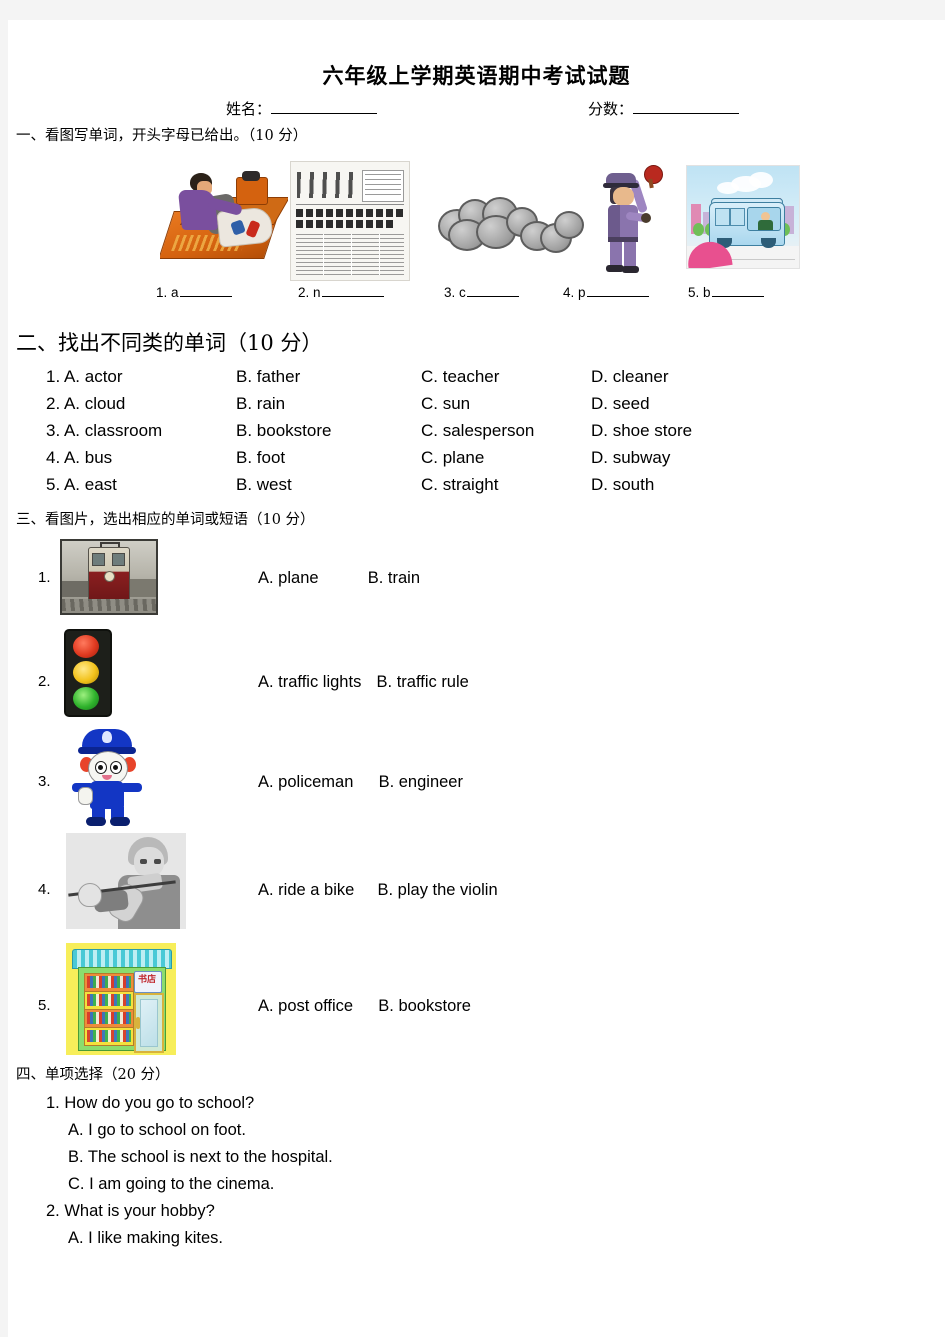  I want to click on s3-item2-number: 2., so click(44, 681).